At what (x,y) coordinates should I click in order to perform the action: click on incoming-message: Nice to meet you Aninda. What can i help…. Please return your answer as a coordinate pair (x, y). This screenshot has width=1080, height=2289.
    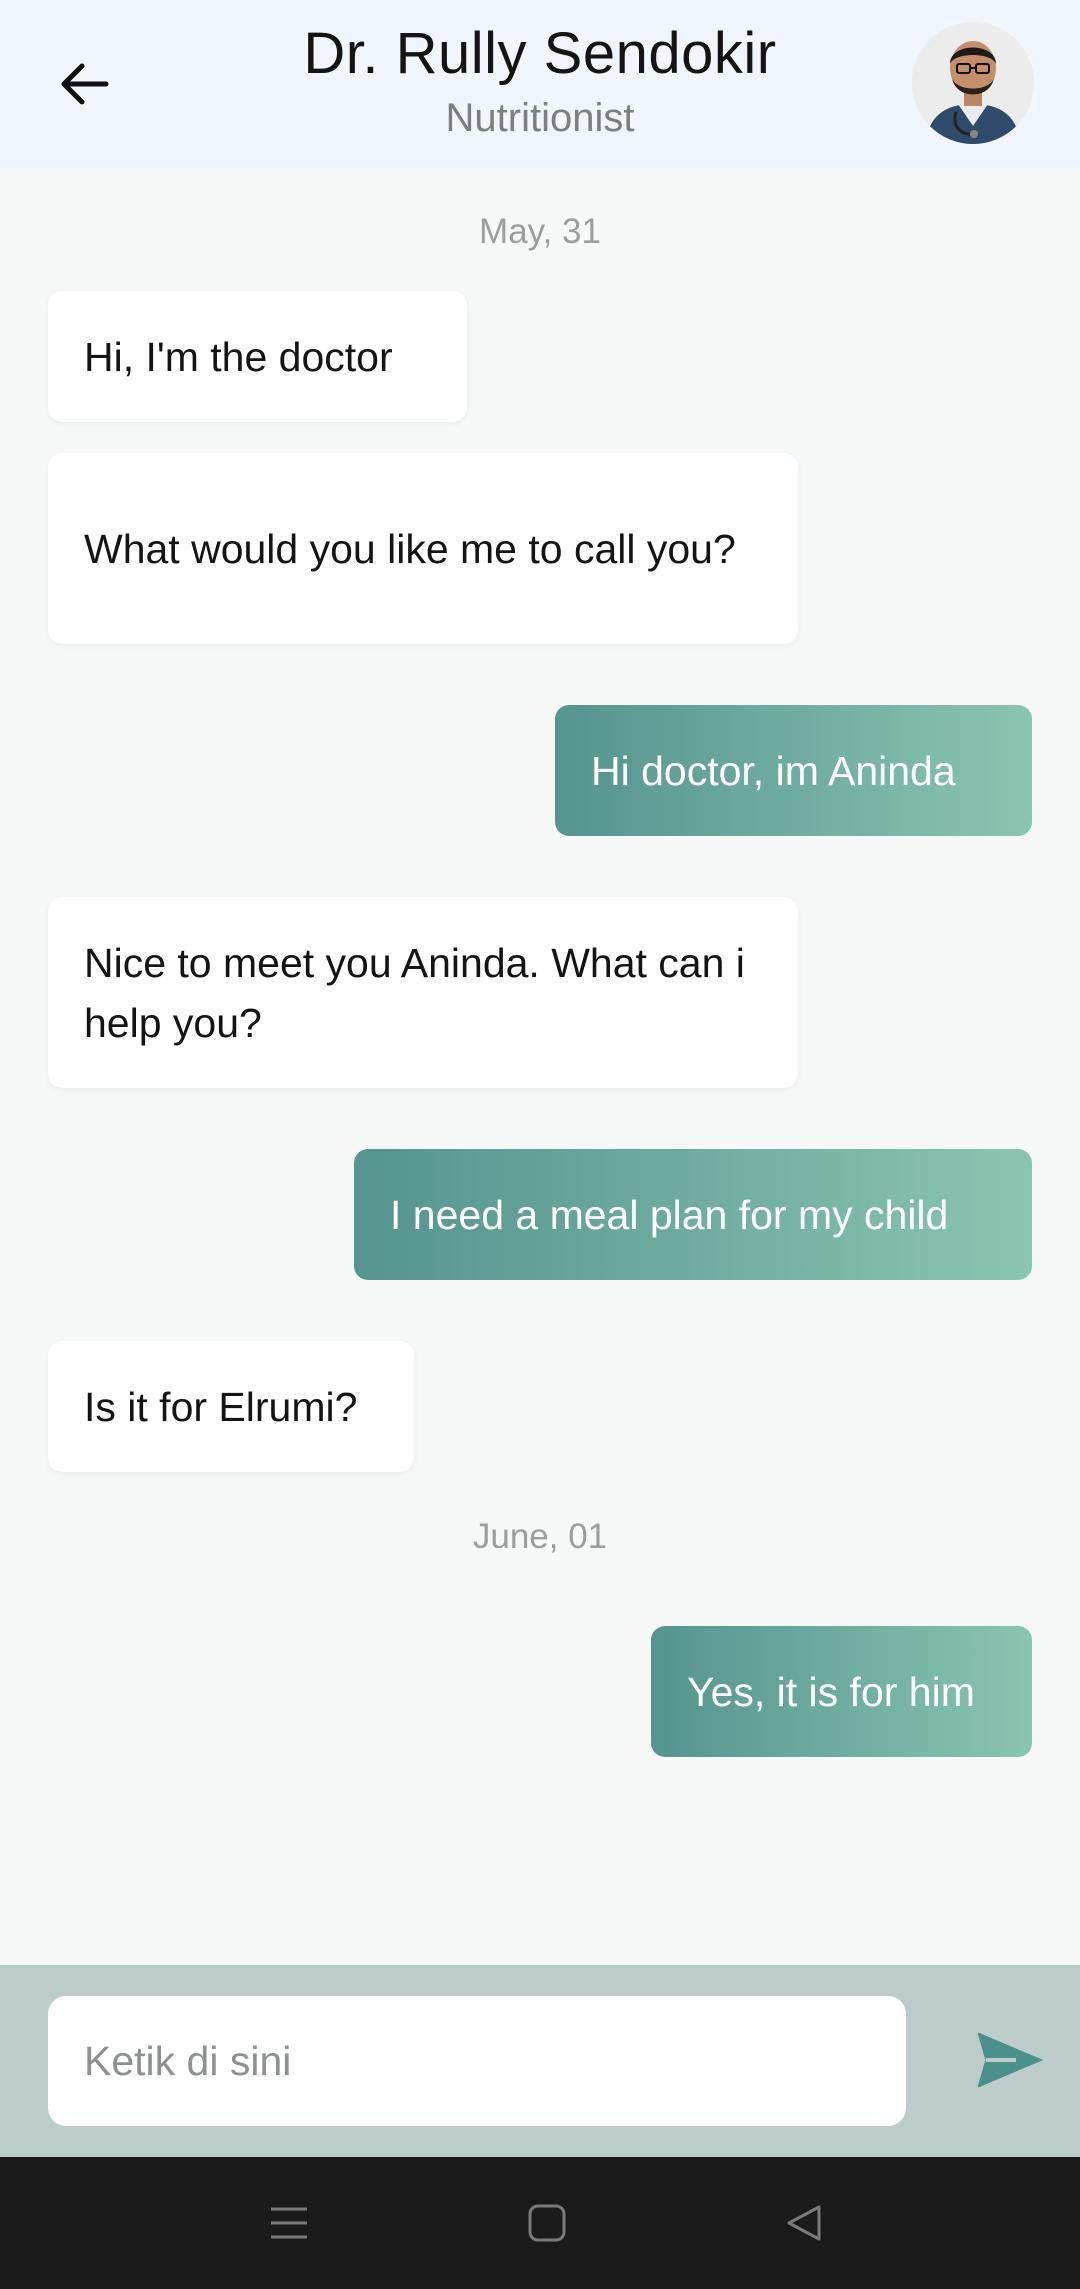
    Looking at the image, I should click on (423, 992).